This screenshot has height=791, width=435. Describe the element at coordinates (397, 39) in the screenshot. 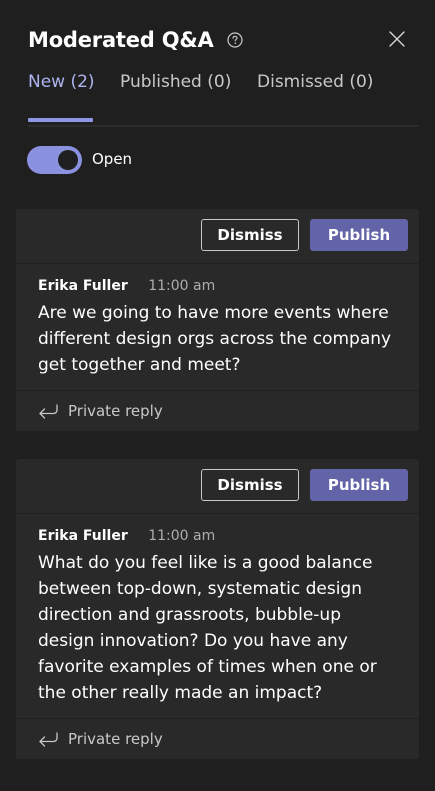

I see `close-icon` at that location.